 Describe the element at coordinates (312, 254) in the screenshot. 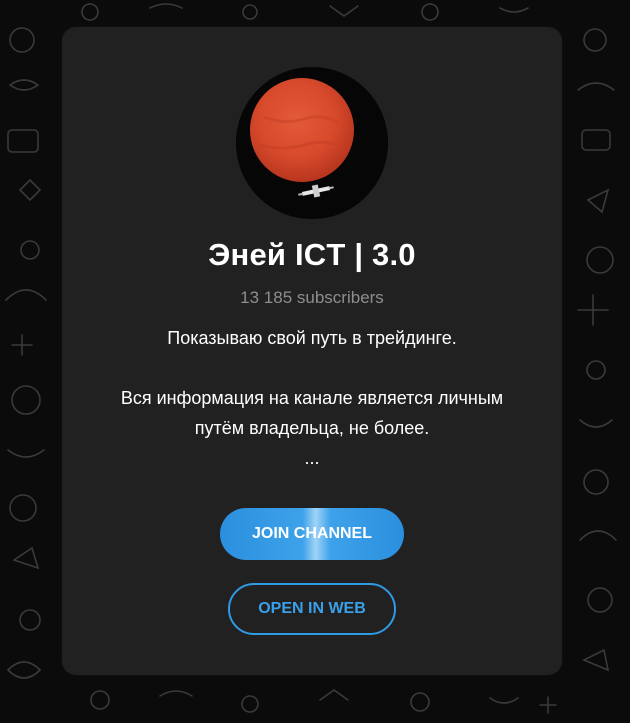

I see `channel-title: Эней ICT | 3.0` at that location.